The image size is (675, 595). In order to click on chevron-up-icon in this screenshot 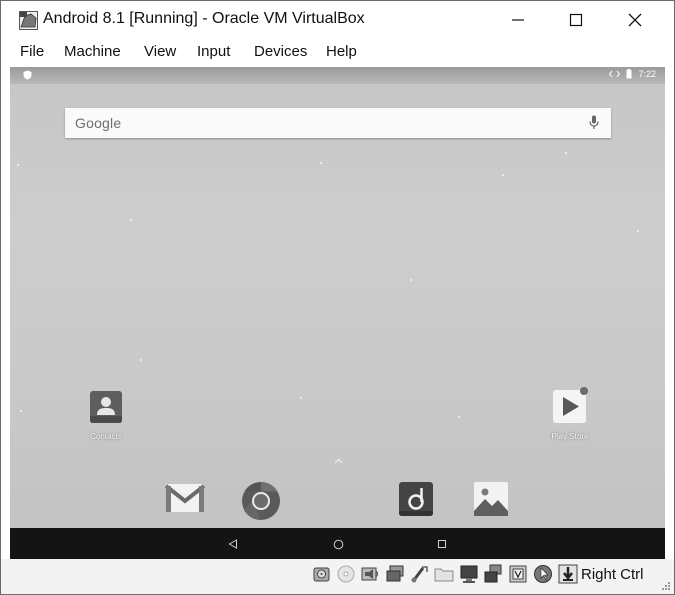, I will do `click(338, 461)`.